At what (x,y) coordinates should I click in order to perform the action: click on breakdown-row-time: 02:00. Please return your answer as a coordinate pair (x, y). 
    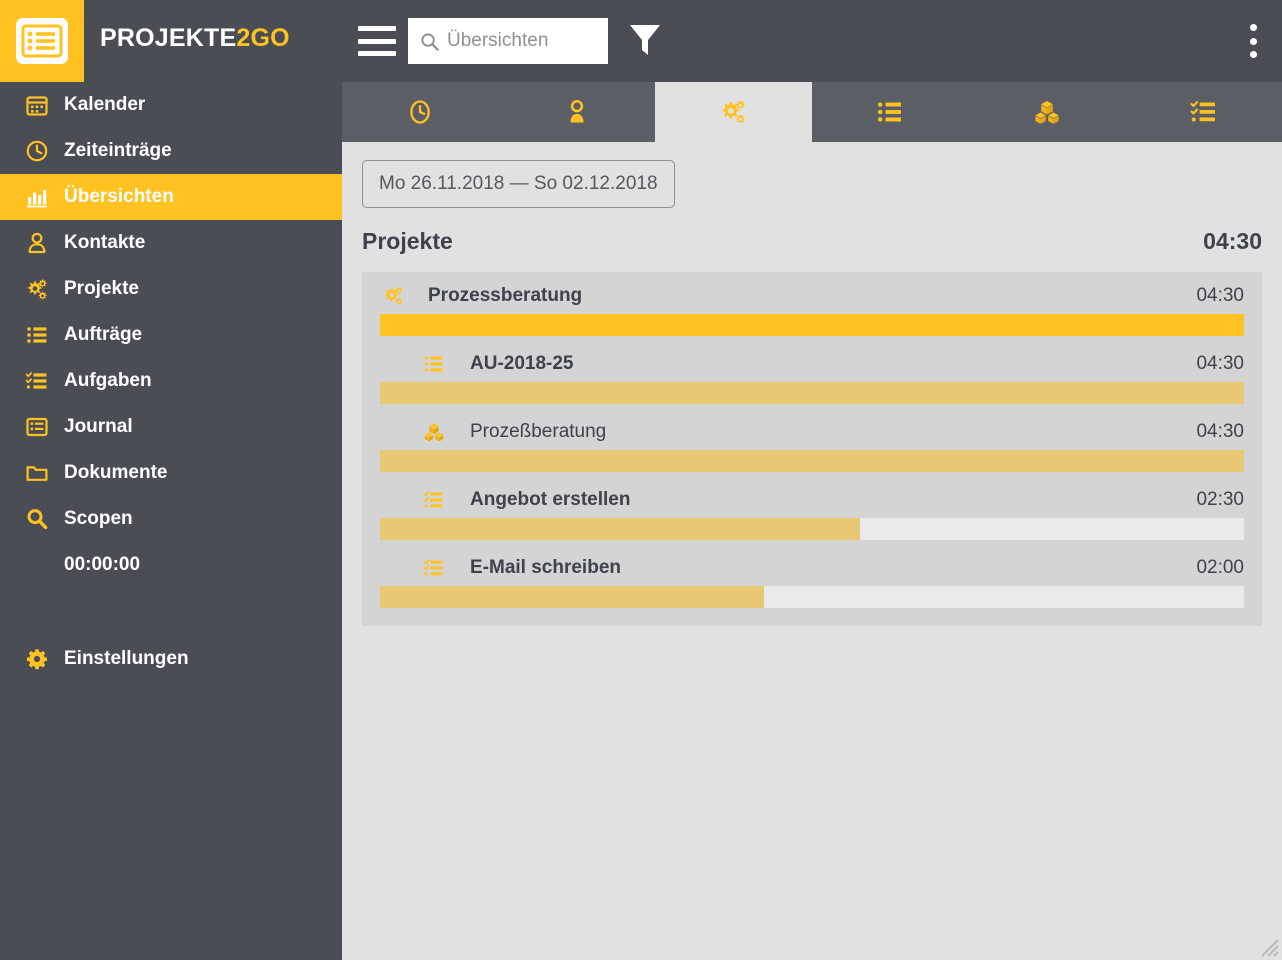
    Looking at the image, I should click on (1220, 567).